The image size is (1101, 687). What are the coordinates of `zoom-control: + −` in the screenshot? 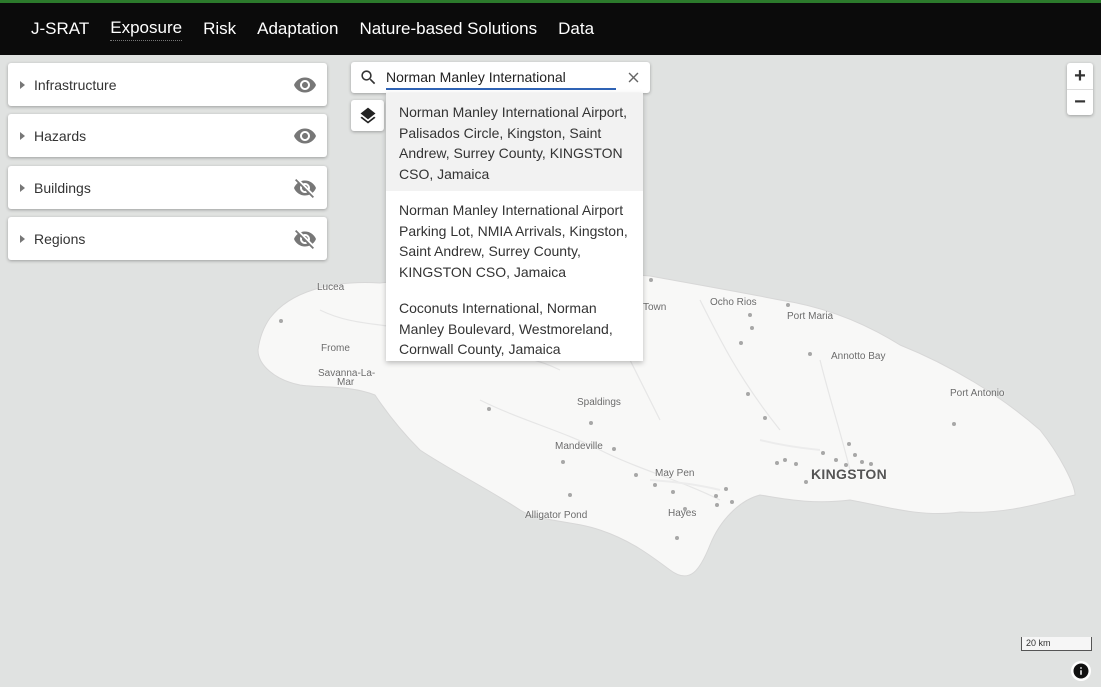 It's located at (1080, 89).